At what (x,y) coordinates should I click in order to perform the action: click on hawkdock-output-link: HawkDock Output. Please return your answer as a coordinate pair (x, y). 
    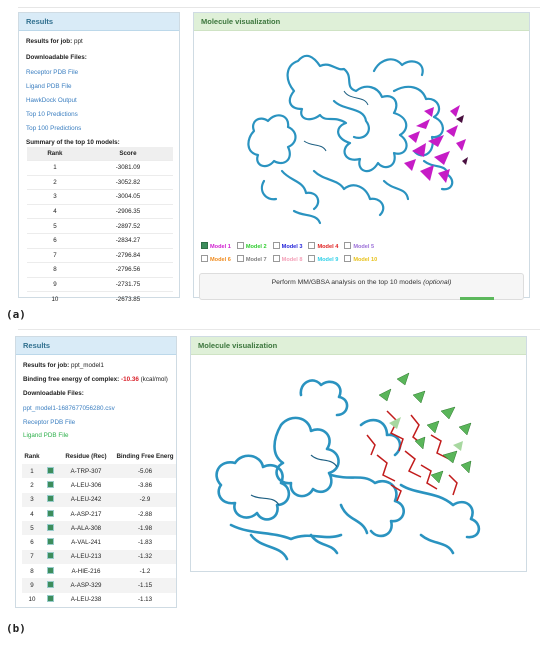
    Looking at the image, I should click on (51, 100).